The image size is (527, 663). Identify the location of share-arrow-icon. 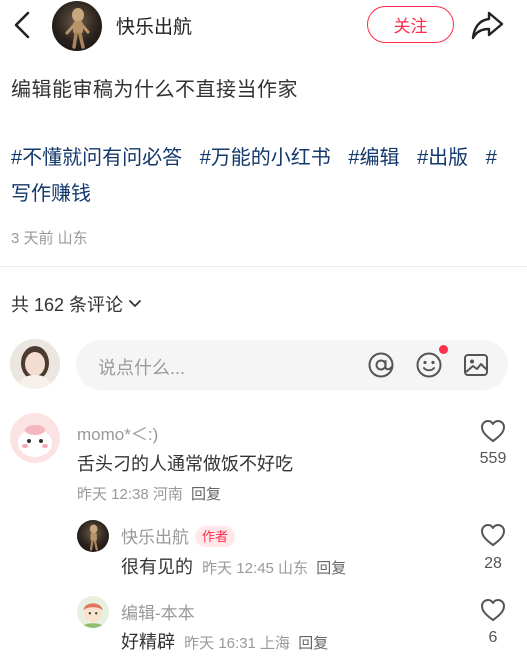
(487, 25).